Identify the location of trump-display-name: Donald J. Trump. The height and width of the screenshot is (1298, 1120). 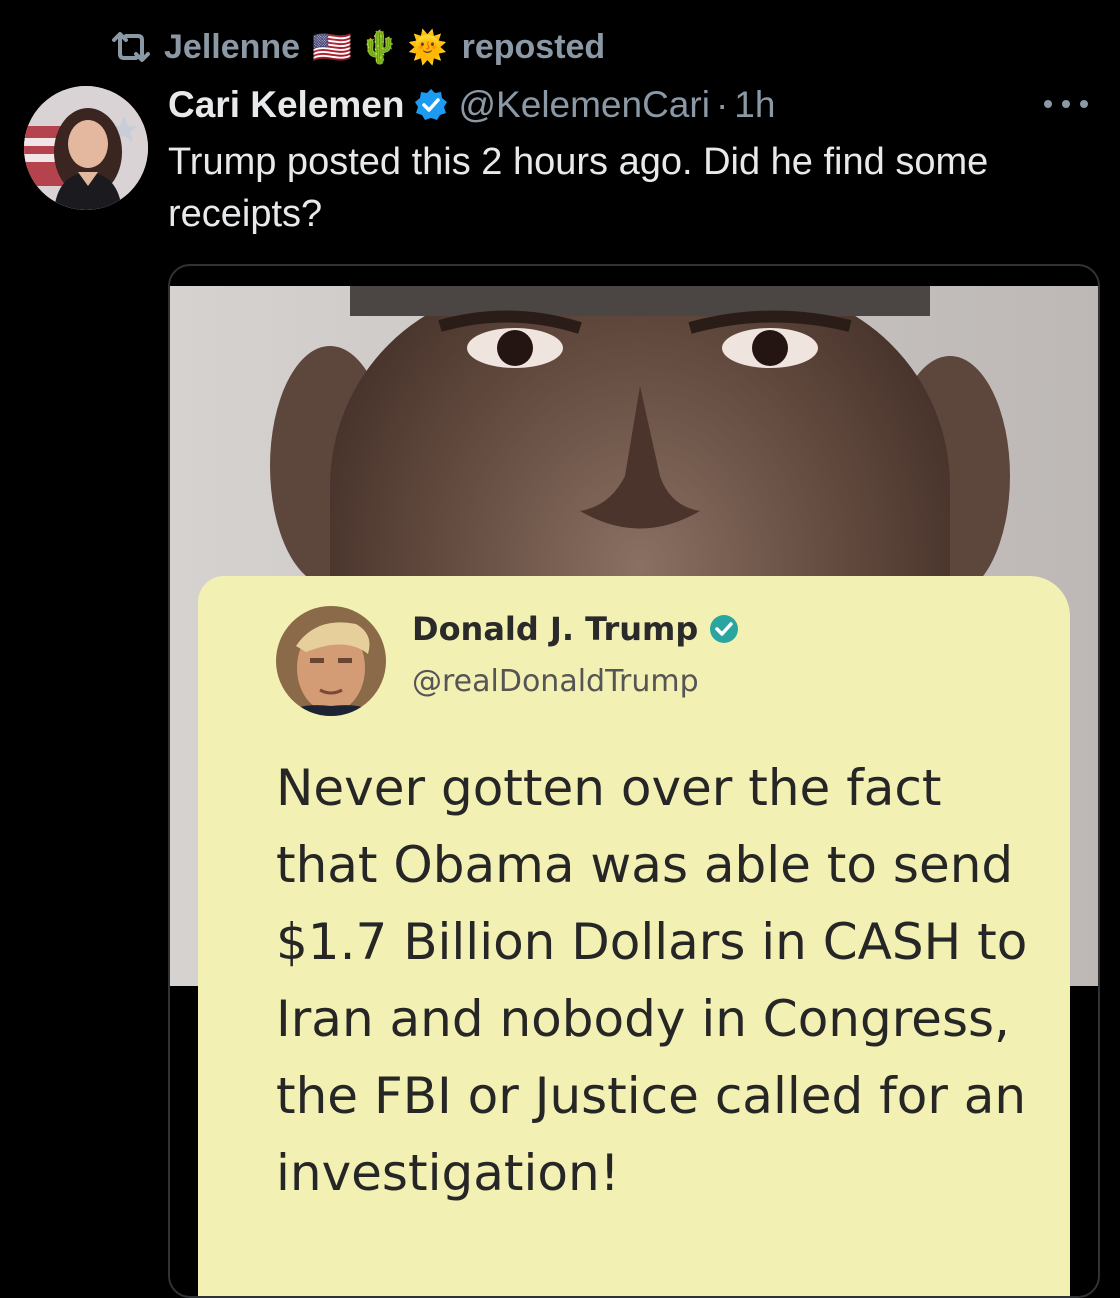
(555, 629).